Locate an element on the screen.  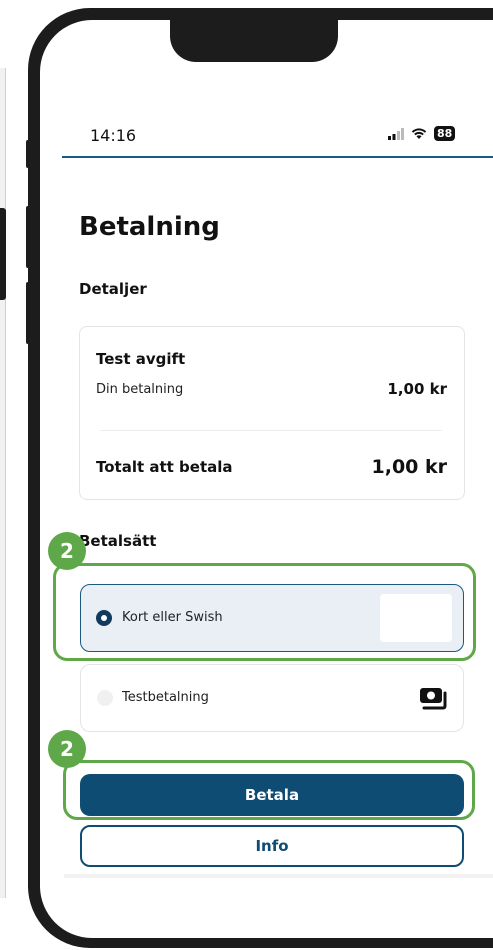
status-icons: 88 is located at coordinates (422, 133).